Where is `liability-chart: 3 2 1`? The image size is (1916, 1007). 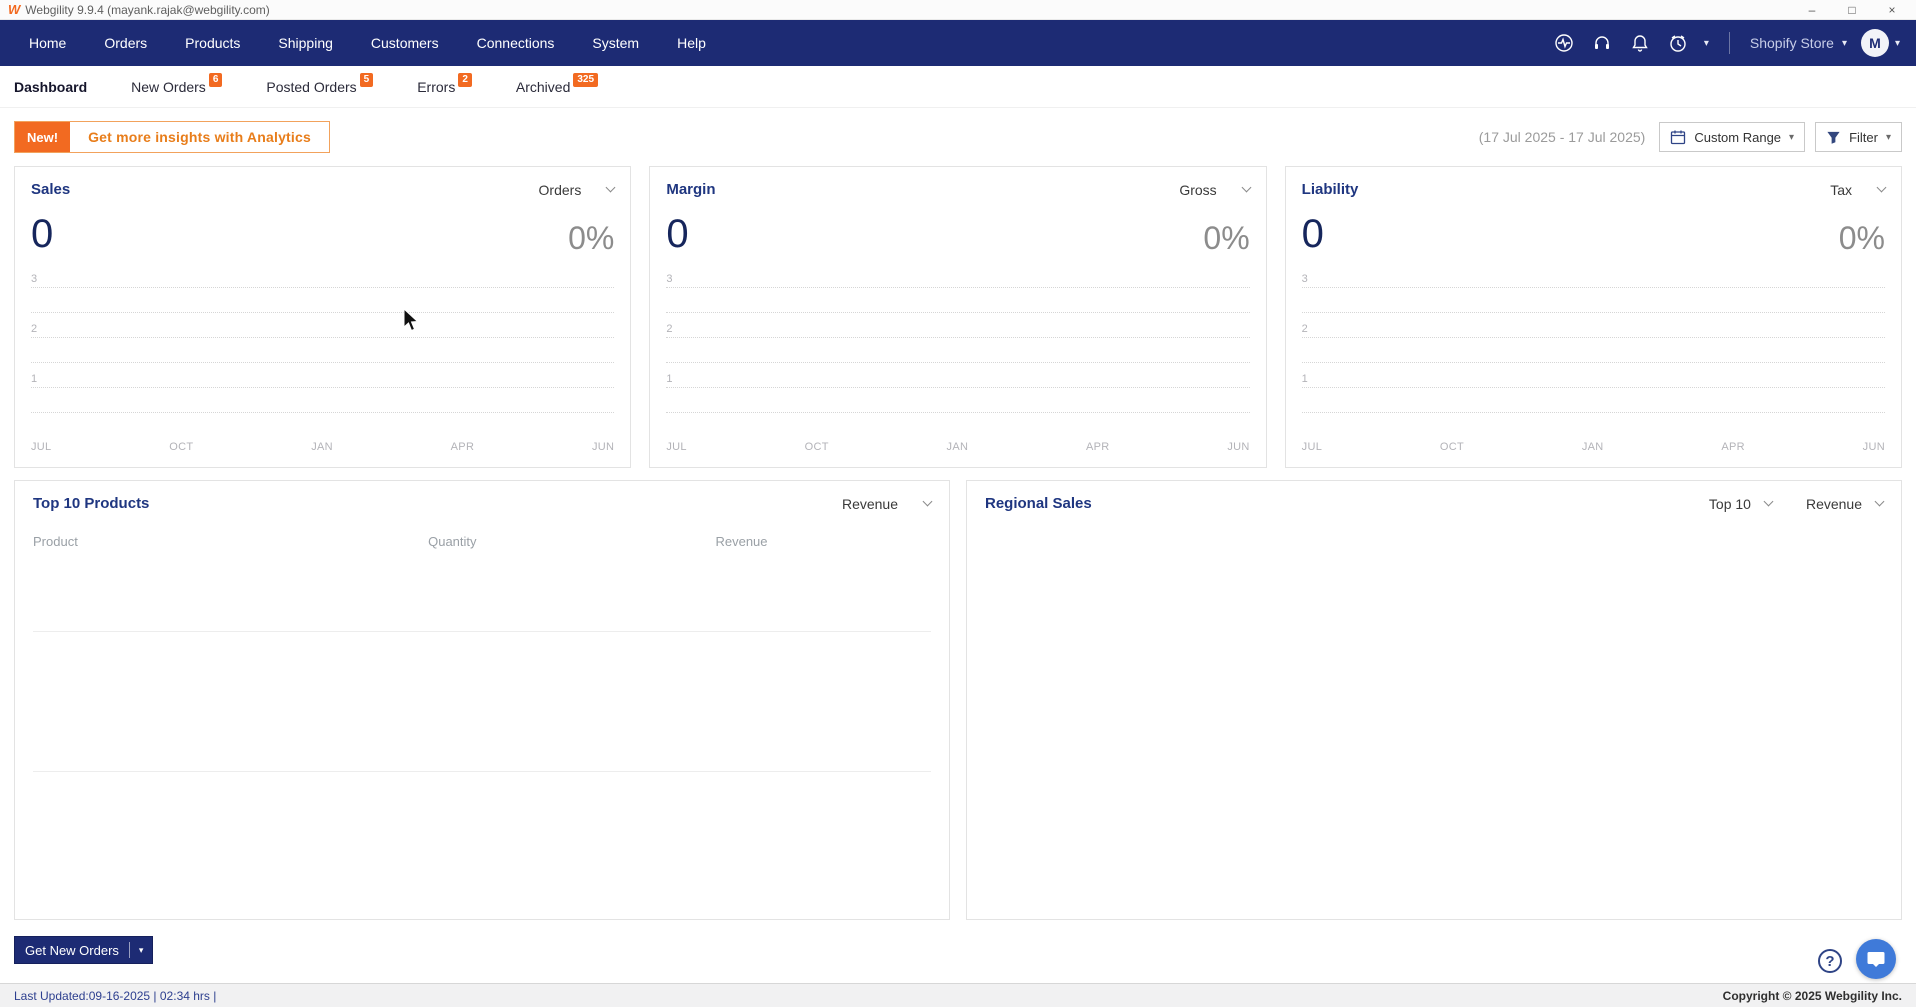
liability-chart: 3 2 1 is located at coordinates (1593, 353).